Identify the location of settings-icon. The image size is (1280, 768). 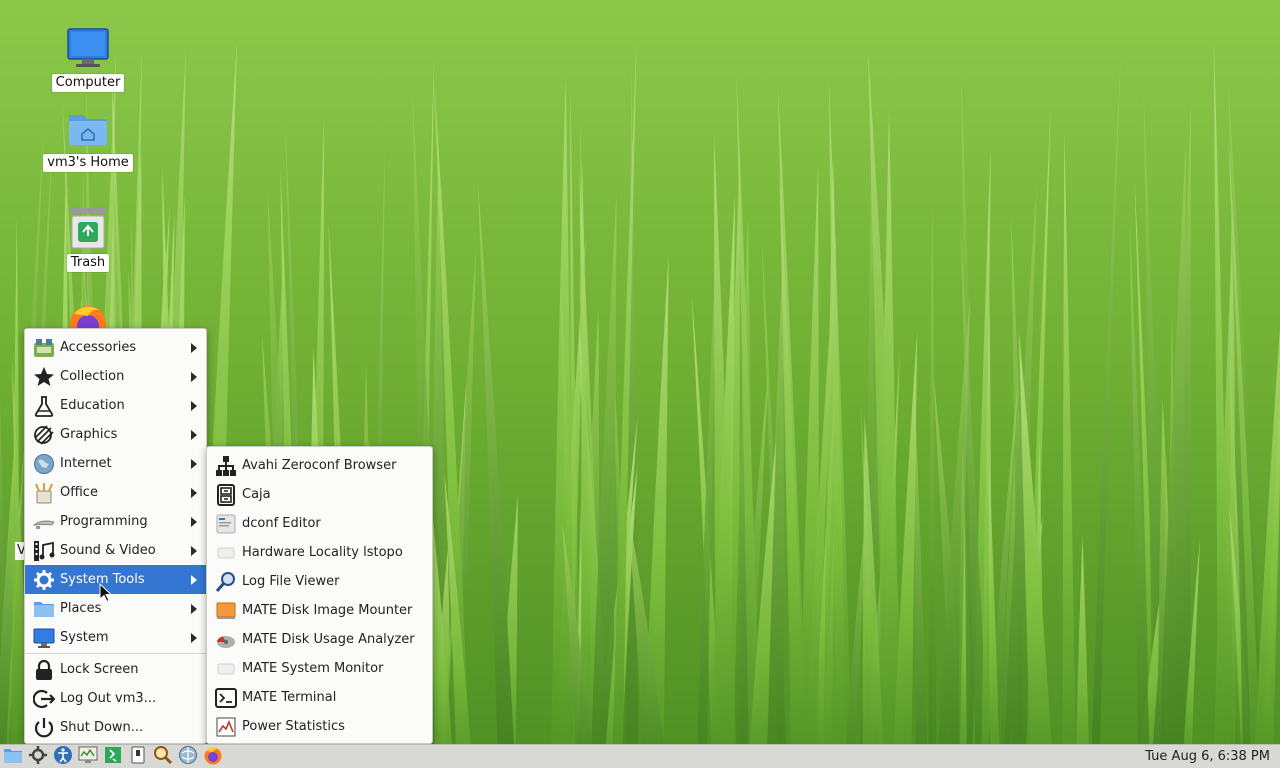
(38, 756).